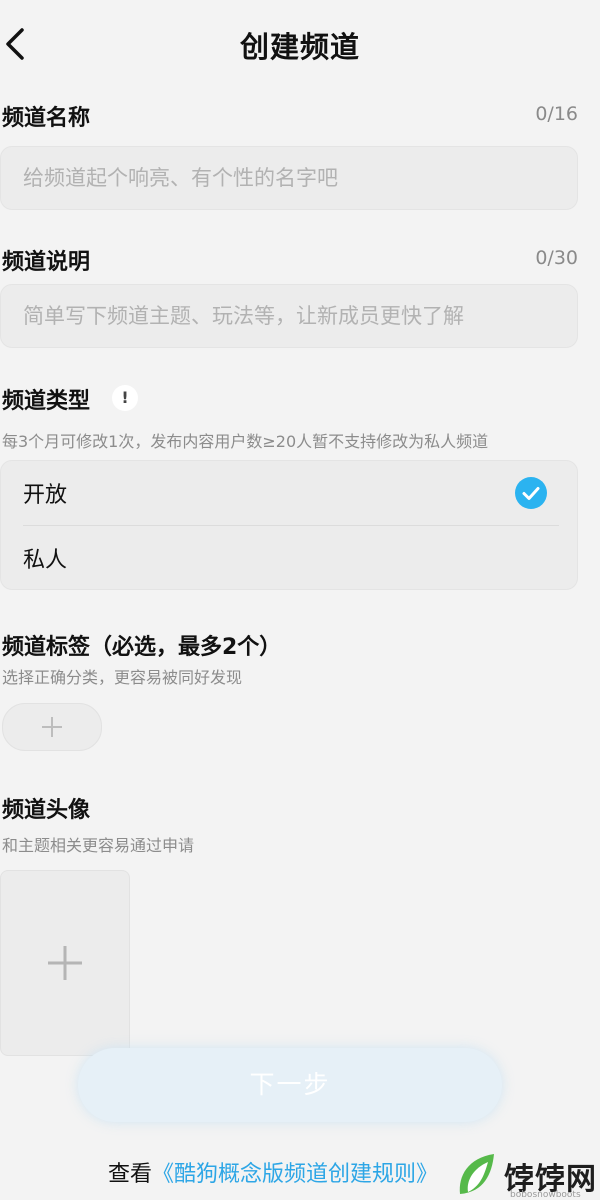  Describe the element at coordinates (46, 401) in the screenshot. I see `type-label: 频道类型` at that location.